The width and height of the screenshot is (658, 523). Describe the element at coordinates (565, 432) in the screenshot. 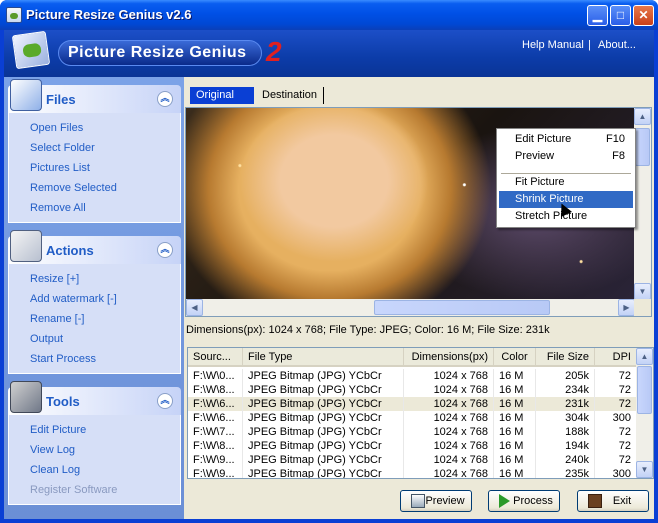

I see `cell-file-size: 188k` at that location.